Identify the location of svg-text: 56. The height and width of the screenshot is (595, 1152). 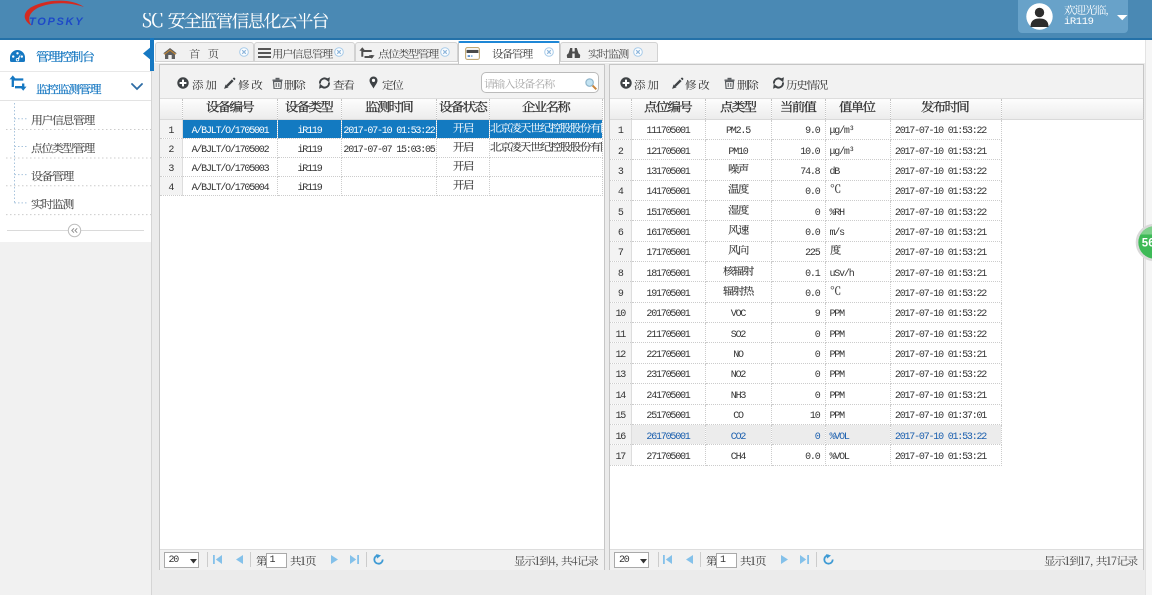
(1147, 244).